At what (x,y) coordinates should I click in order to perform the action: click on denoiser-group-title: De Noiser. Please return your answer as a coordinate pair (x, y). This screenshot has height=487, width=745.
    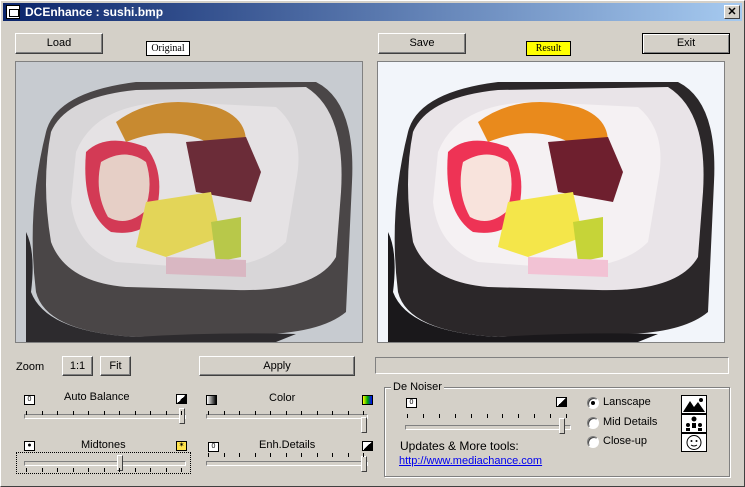
    Looking at the image, I should click on (417, 387).